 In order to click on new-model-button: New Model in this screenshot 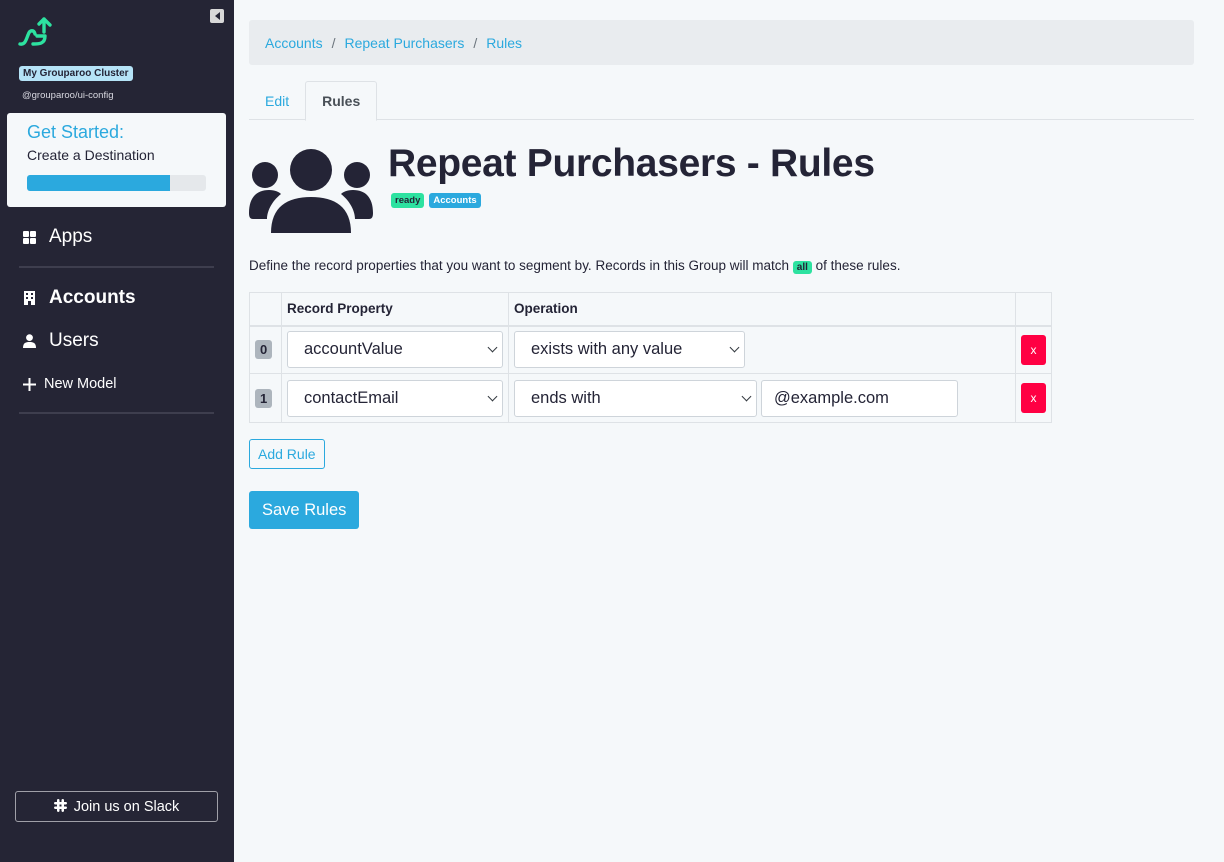, I will do `click(69, 384)`.